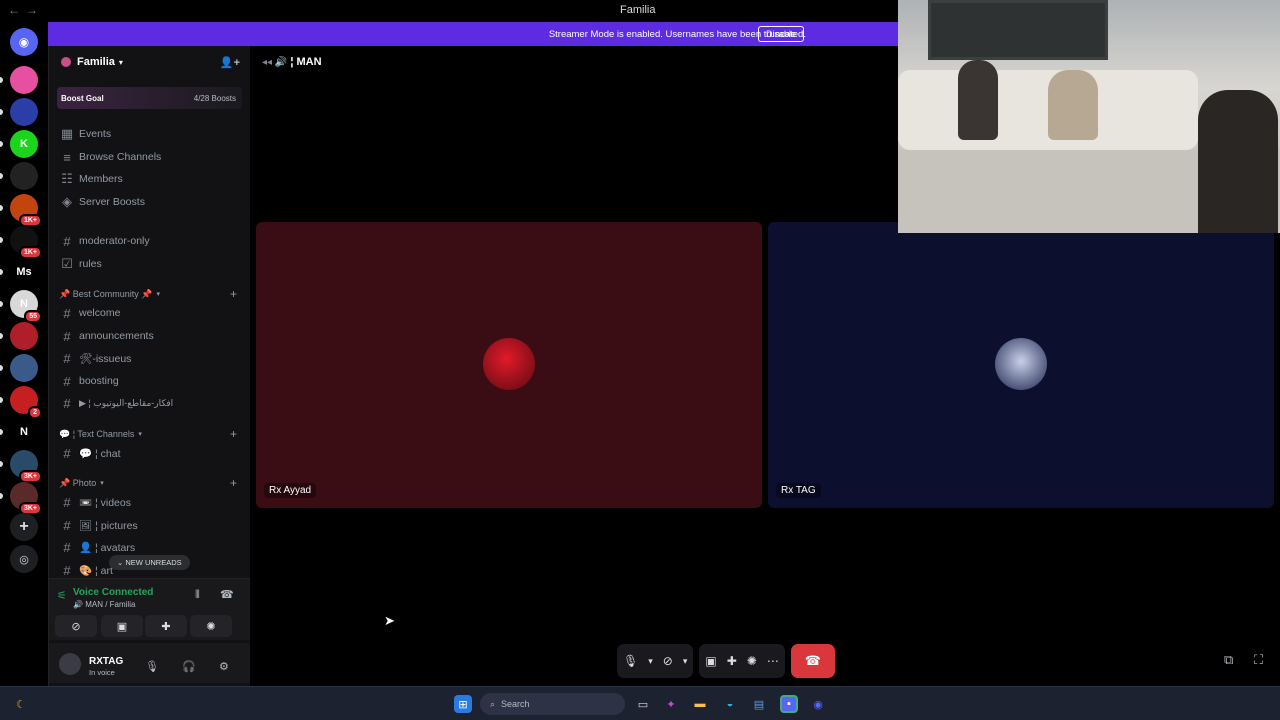 This screenshot has height=720, width=1280. Describe the element at coordinates (818, 704) in the screenshot. I see `discord-icon: ◉` at that location.